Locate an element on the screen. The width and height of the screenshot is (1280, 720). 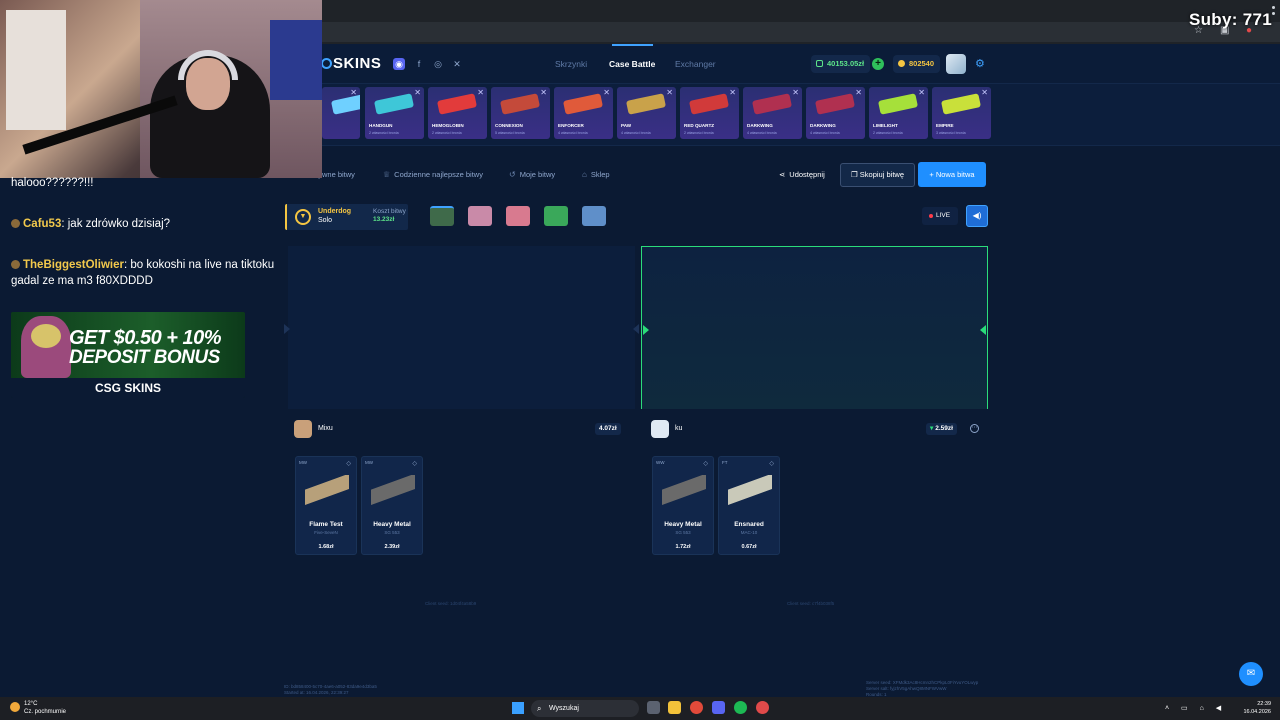
address-bar is located at coordinates (801, 32).